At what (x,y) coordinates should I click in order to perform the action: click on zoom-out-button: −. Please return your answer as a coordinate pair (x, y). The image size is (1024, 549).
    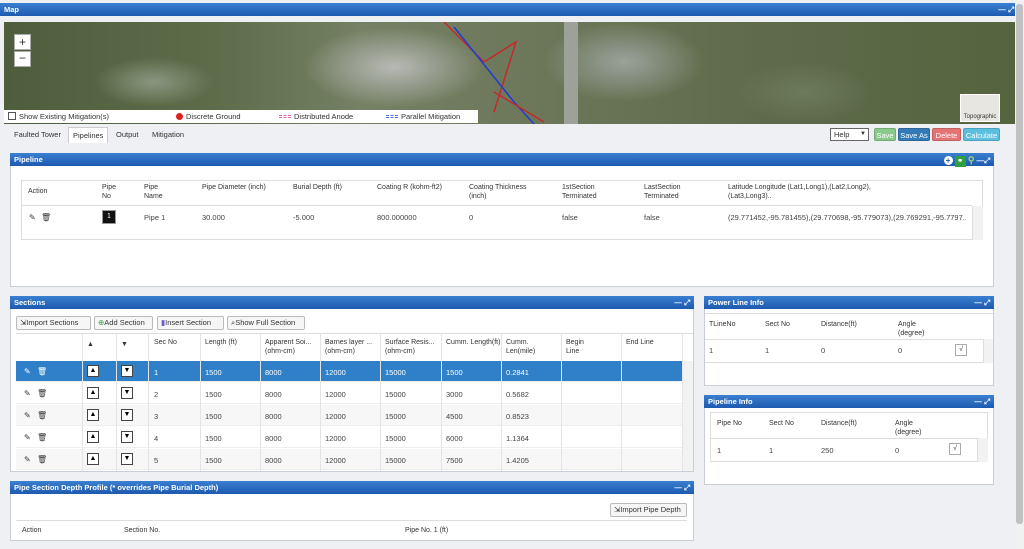
    Looking at the image, I should click on (22, 59).